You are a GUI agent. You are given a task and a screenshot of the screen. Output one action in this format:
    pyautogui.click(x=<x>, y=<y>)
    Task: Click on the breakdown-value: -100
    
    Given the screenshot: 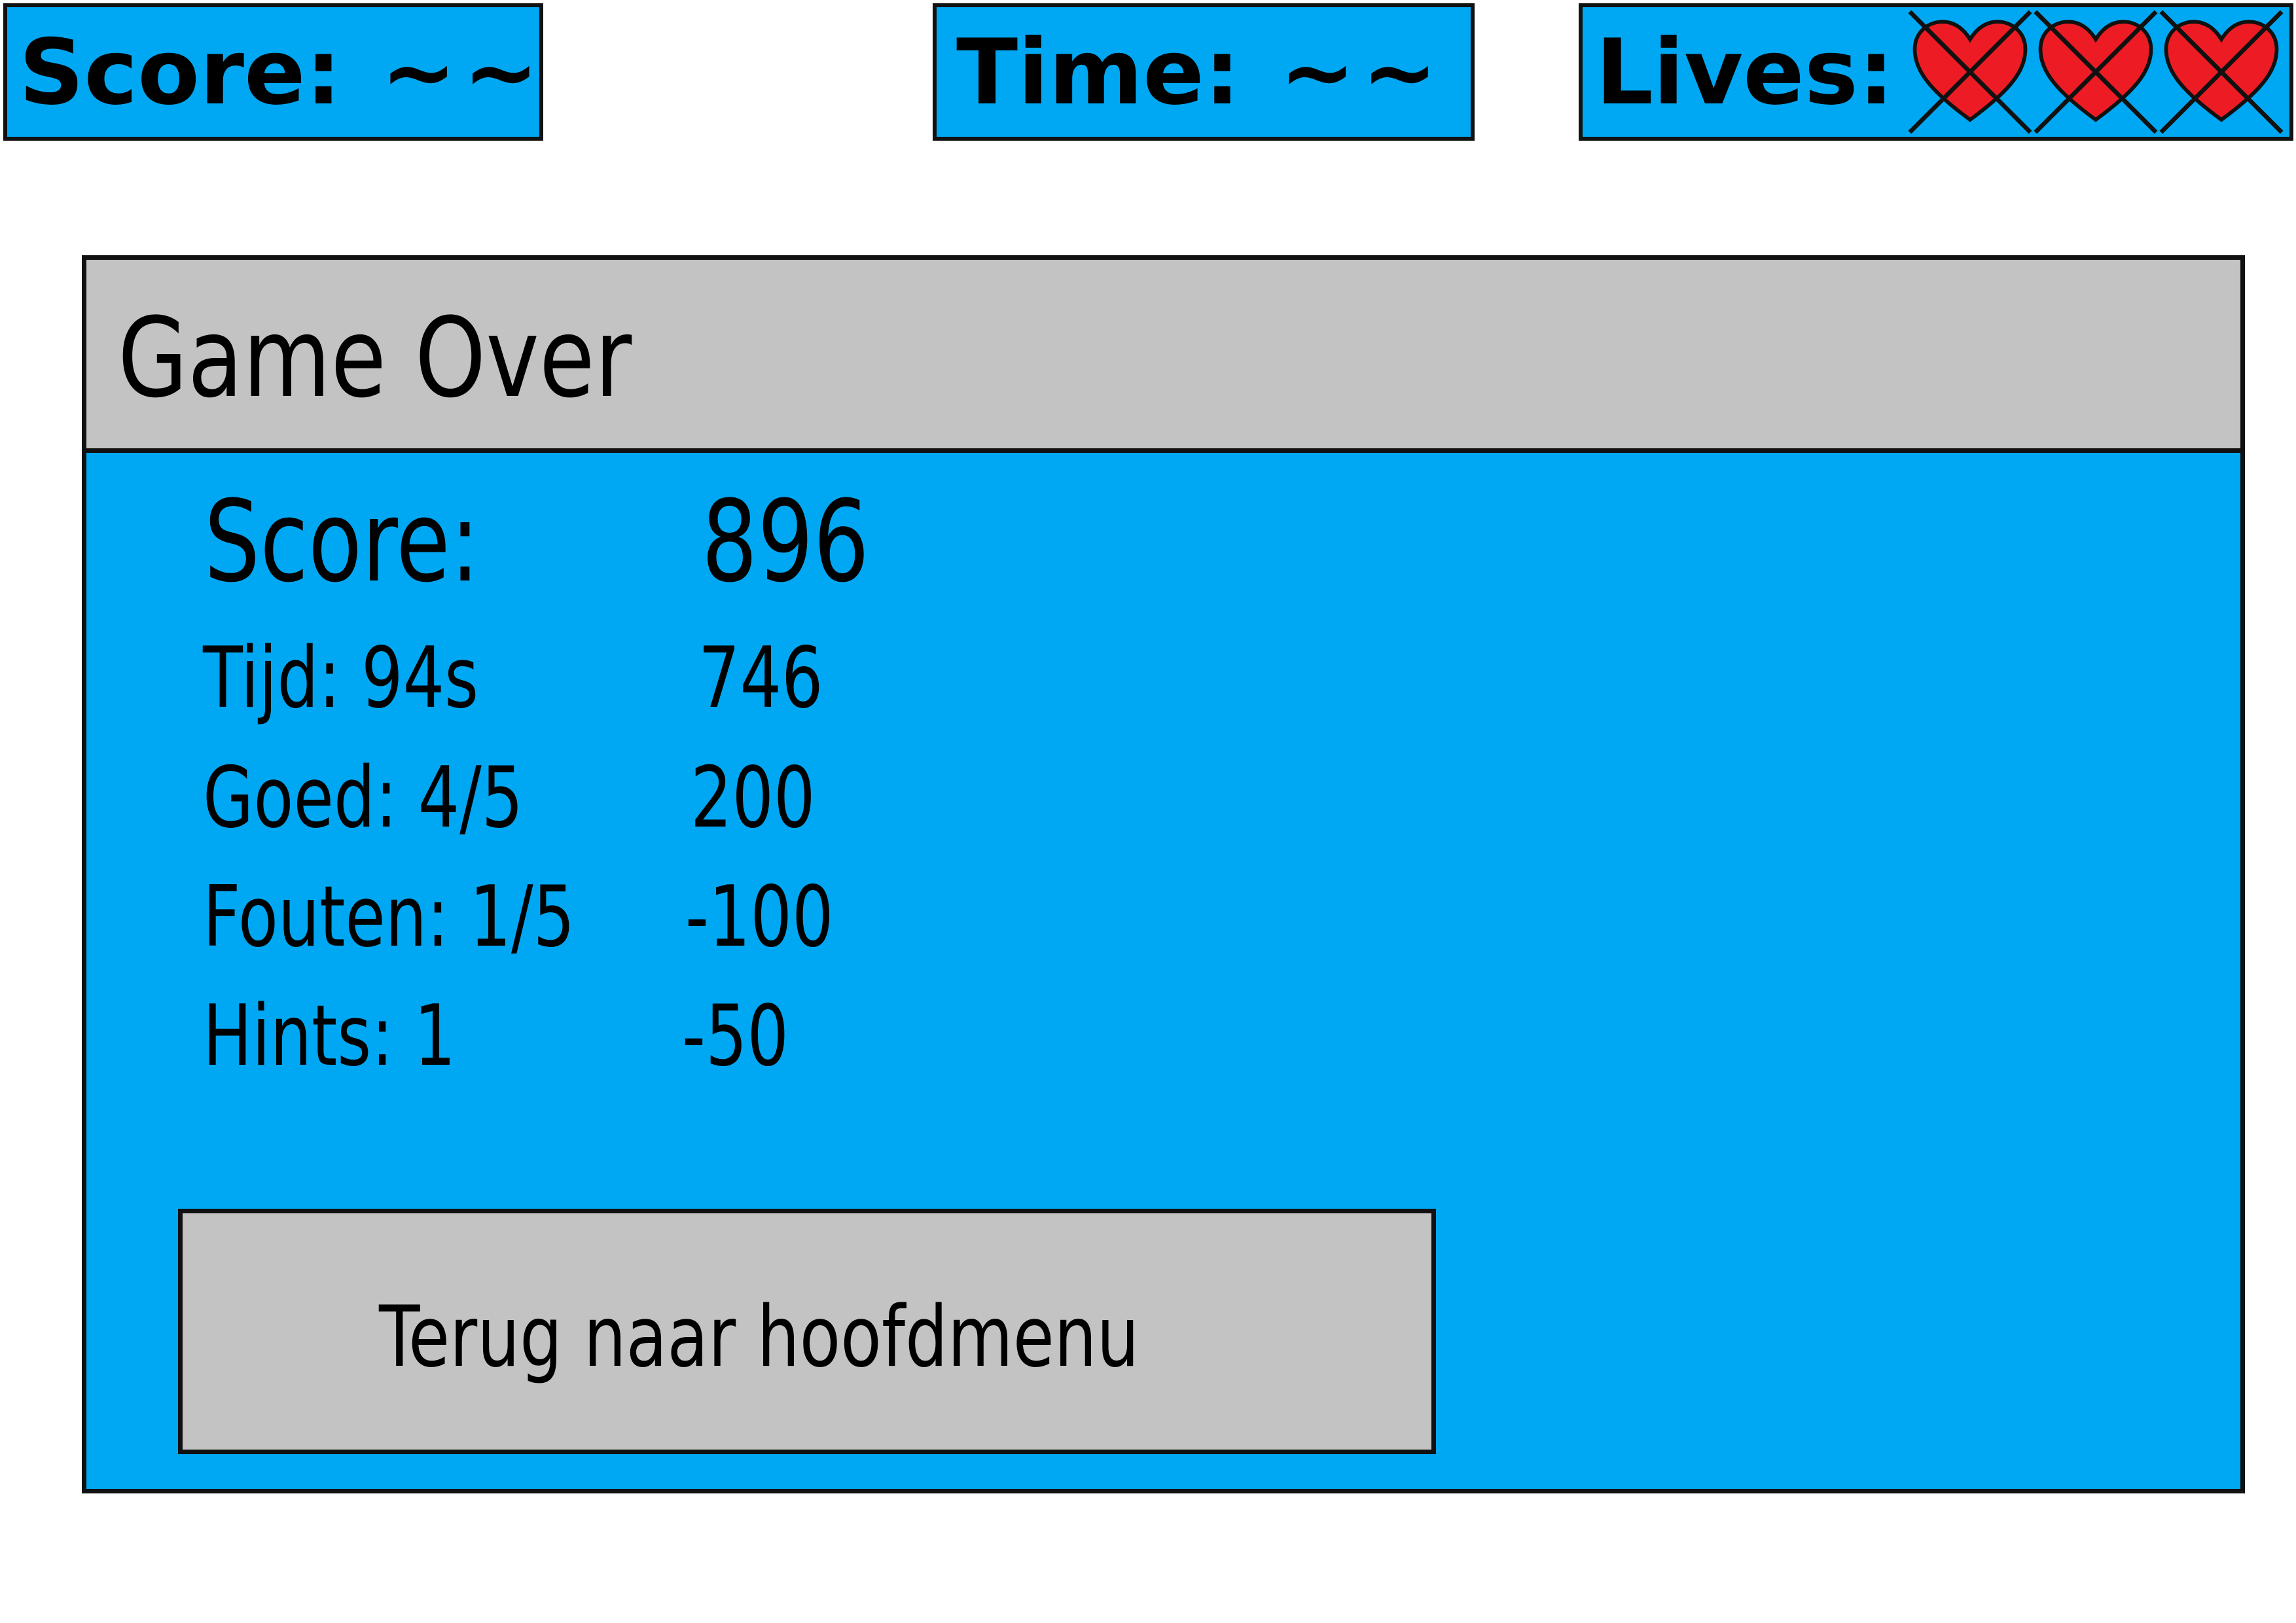 What is the action you would take?
    pyautogui.click(x=759, y=917)
    